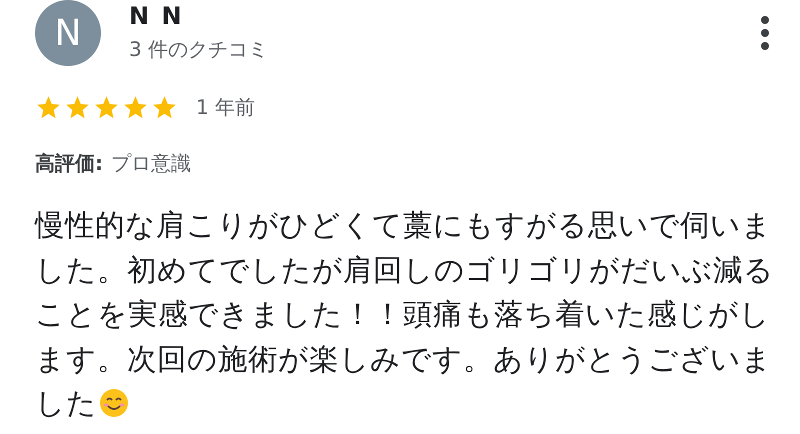  I want to click on review-count: 3 件のクチコミ, so click(199, 49).